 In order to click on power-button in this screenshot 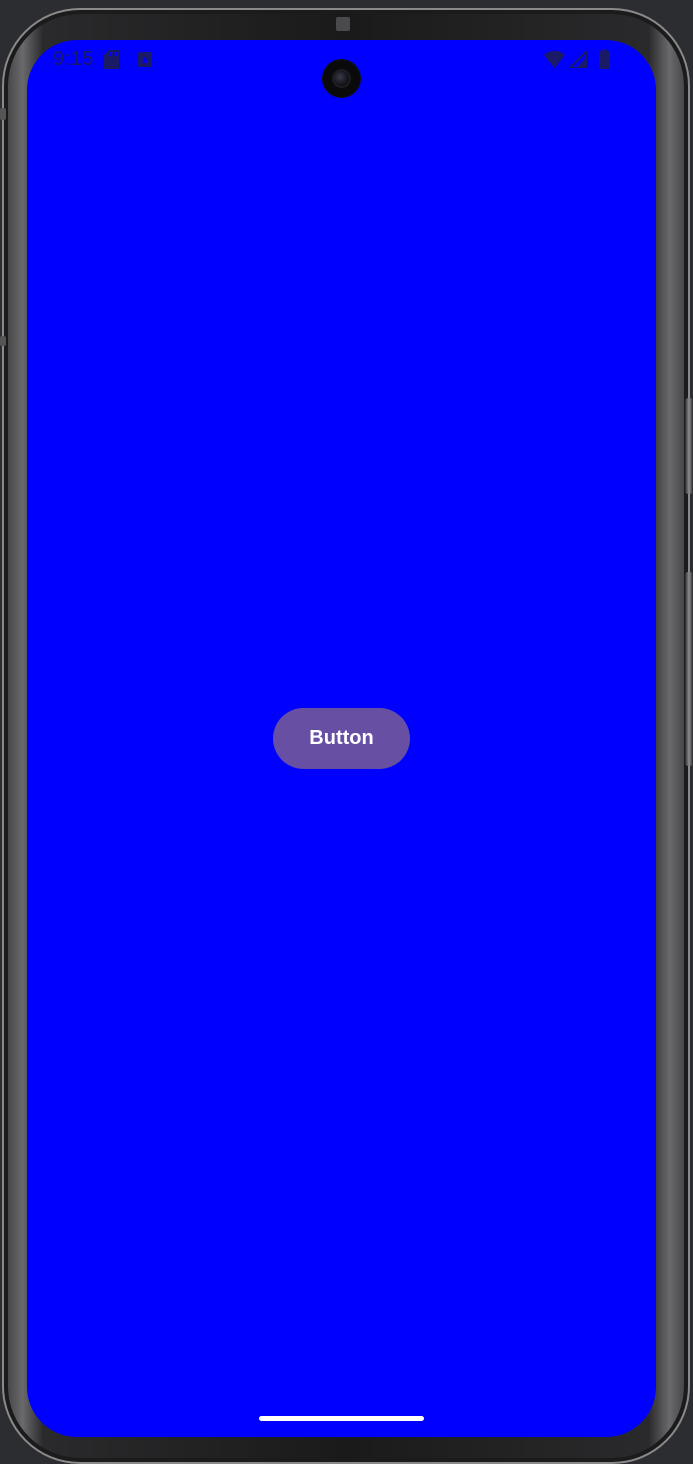, I will do `click(689, 446)`.